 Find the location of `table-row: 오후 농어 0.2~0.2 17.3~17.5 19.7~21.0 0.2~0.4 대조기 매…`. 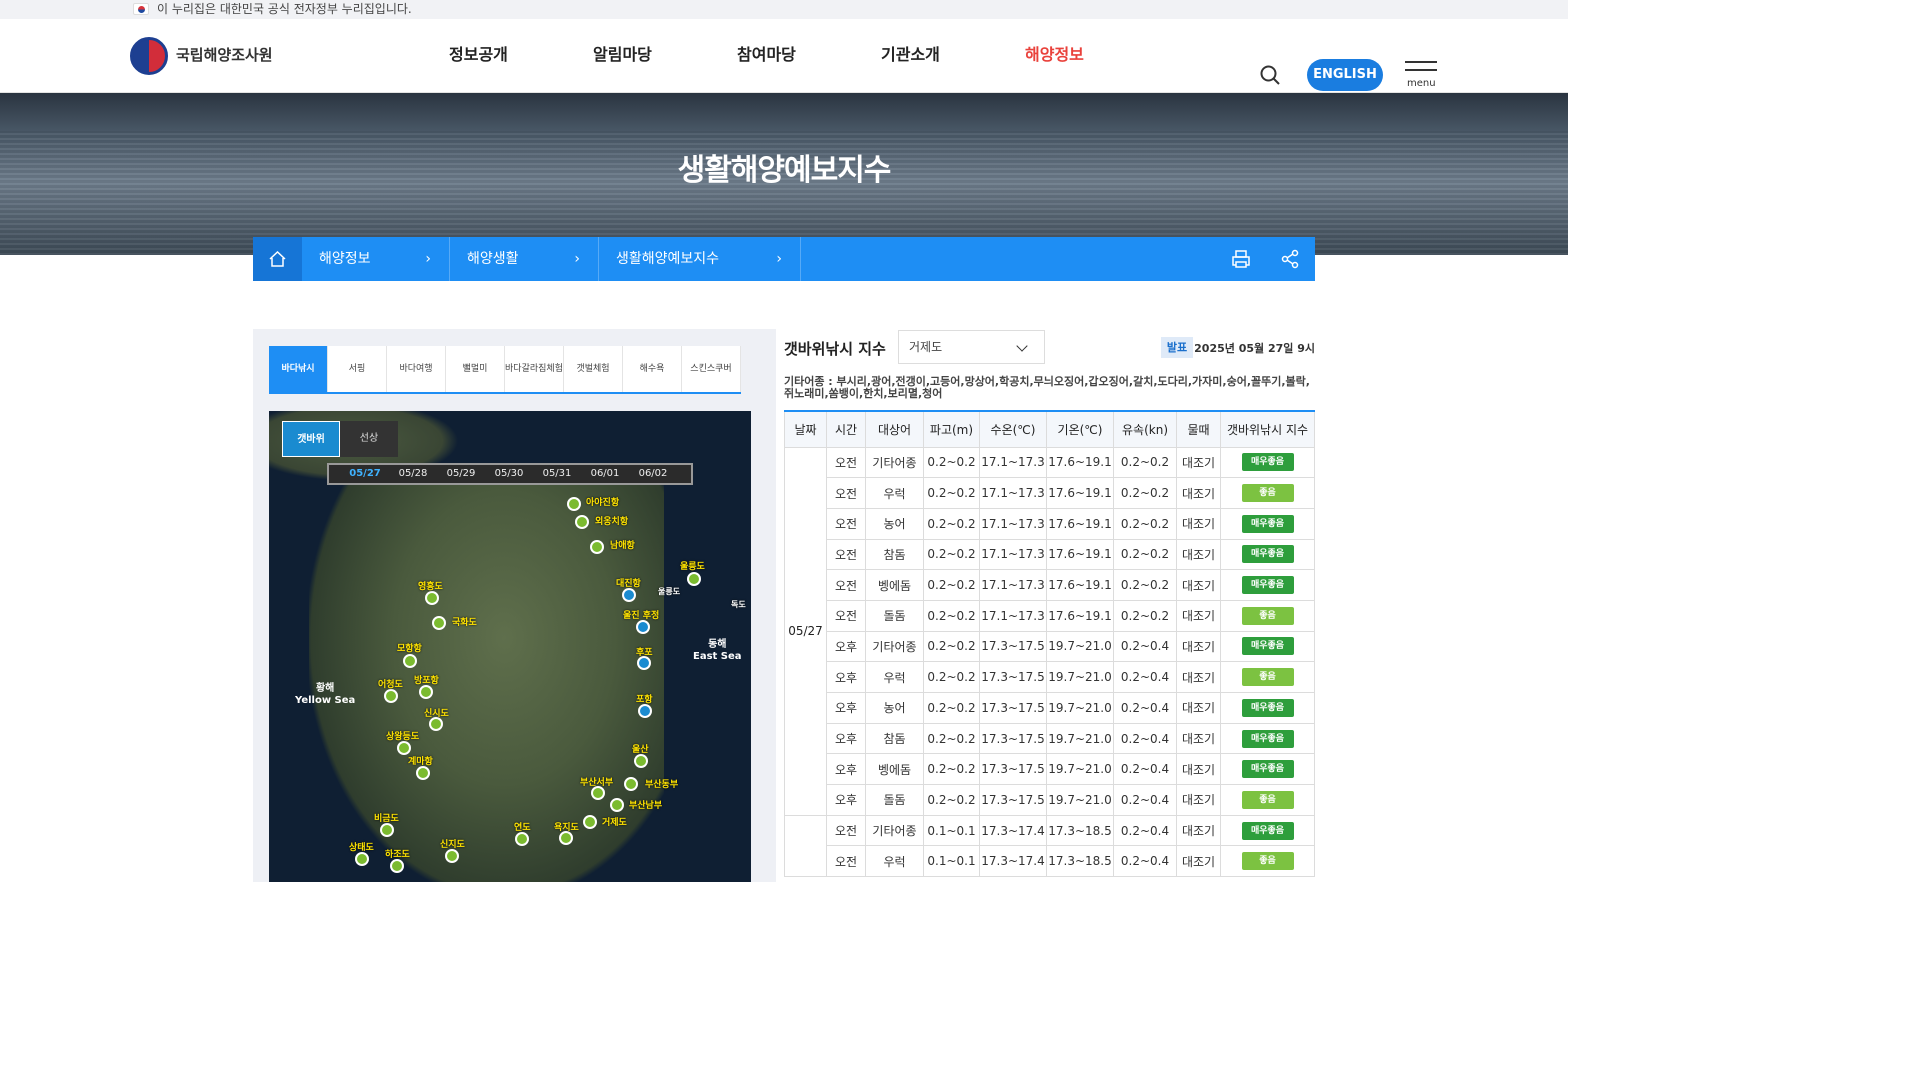

table-row: 오후 농어 0.2~0.2 17.3~17.5 19.7~21.0 0.2~0.4 대조기 매… is located at coordinates (1050, 708).